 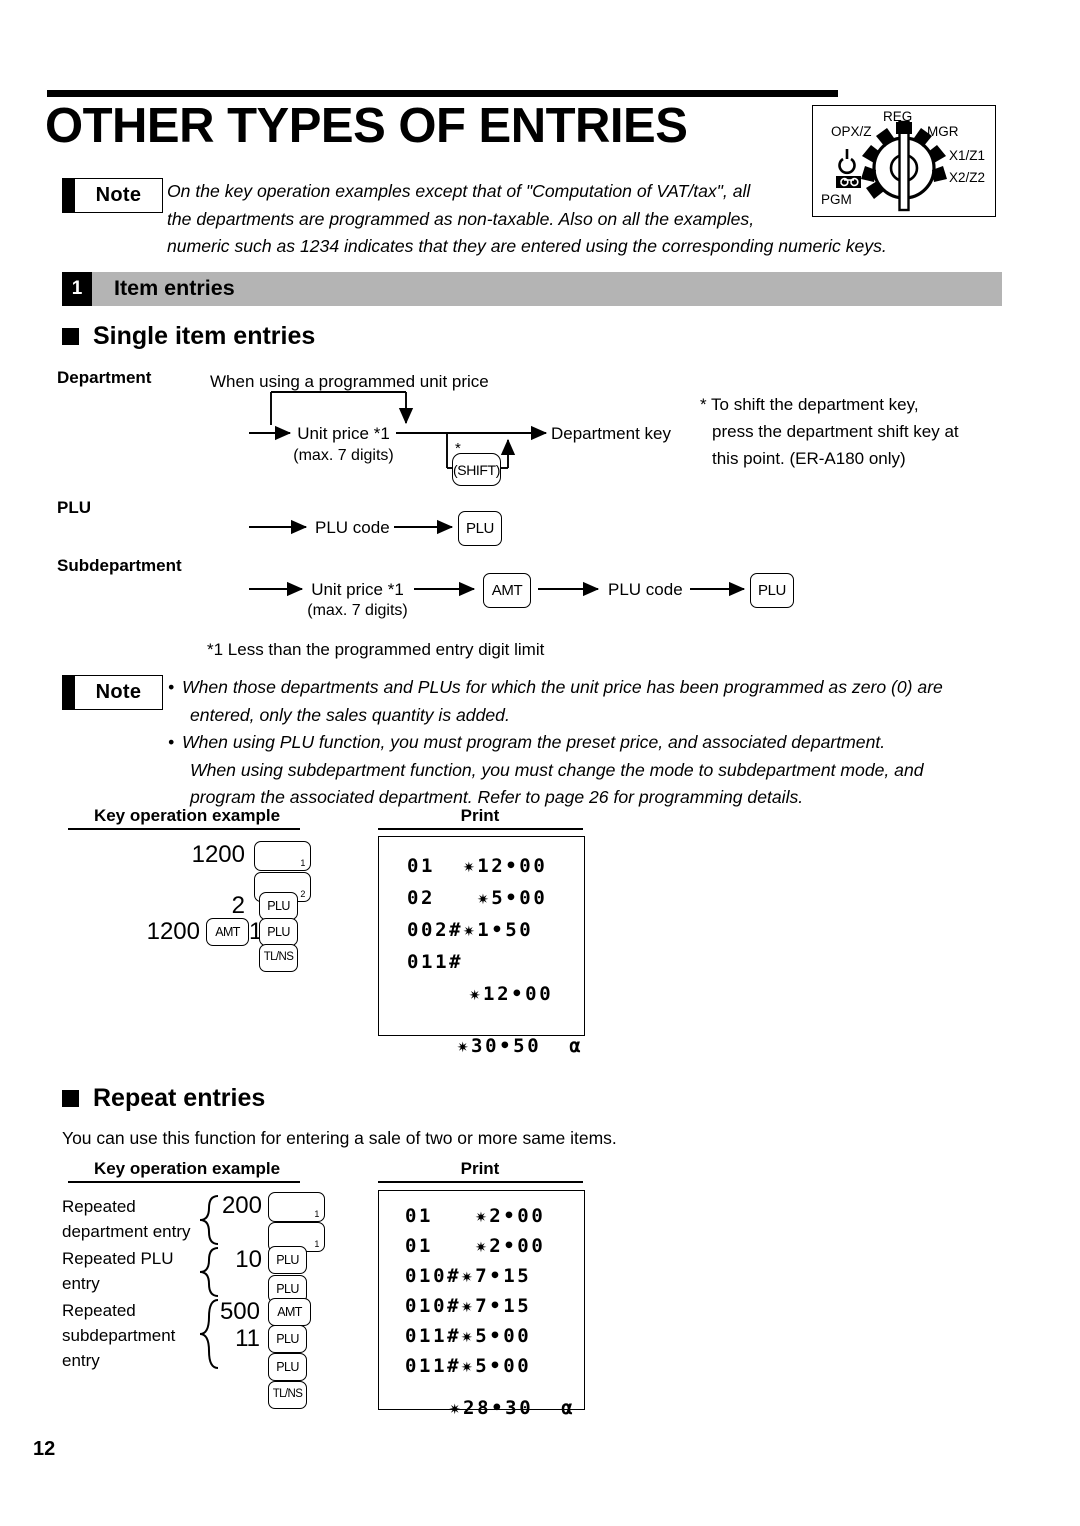 What do you see at coordinates (357, 610) in the screenshot?
I see `label-unit-price-max-sub: (max. 7 digits)` at bounding box center [357, 610].